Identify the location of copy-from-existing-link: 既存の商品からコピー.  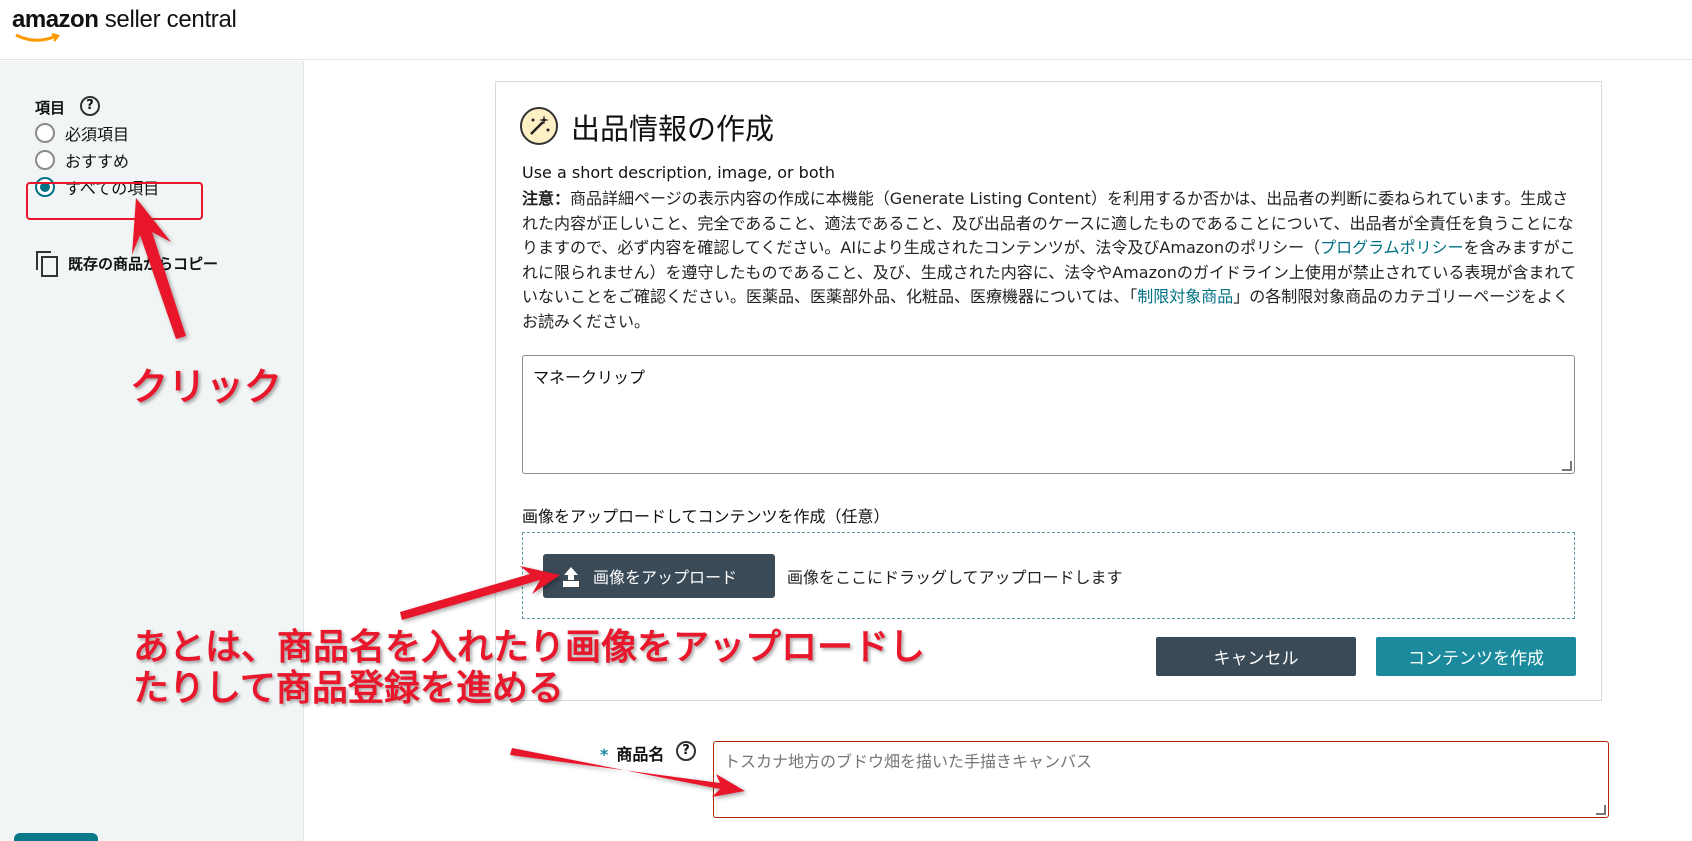
(127, 264).